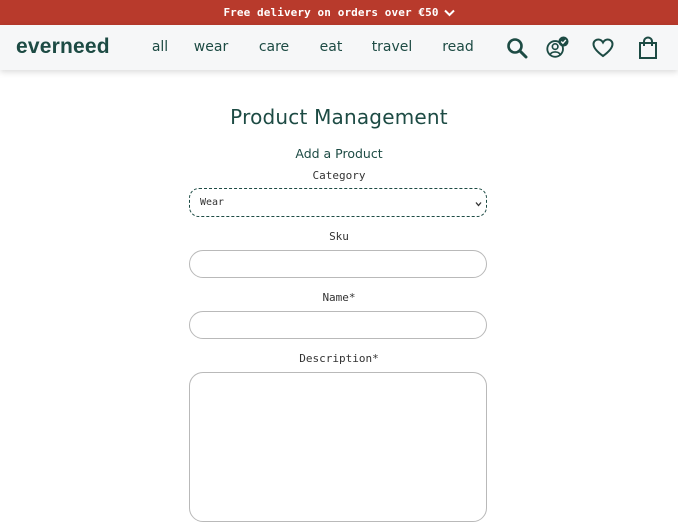 The width and height of the screenshot is (678, 522). I want to click on heart-icon, so click(603, 48).